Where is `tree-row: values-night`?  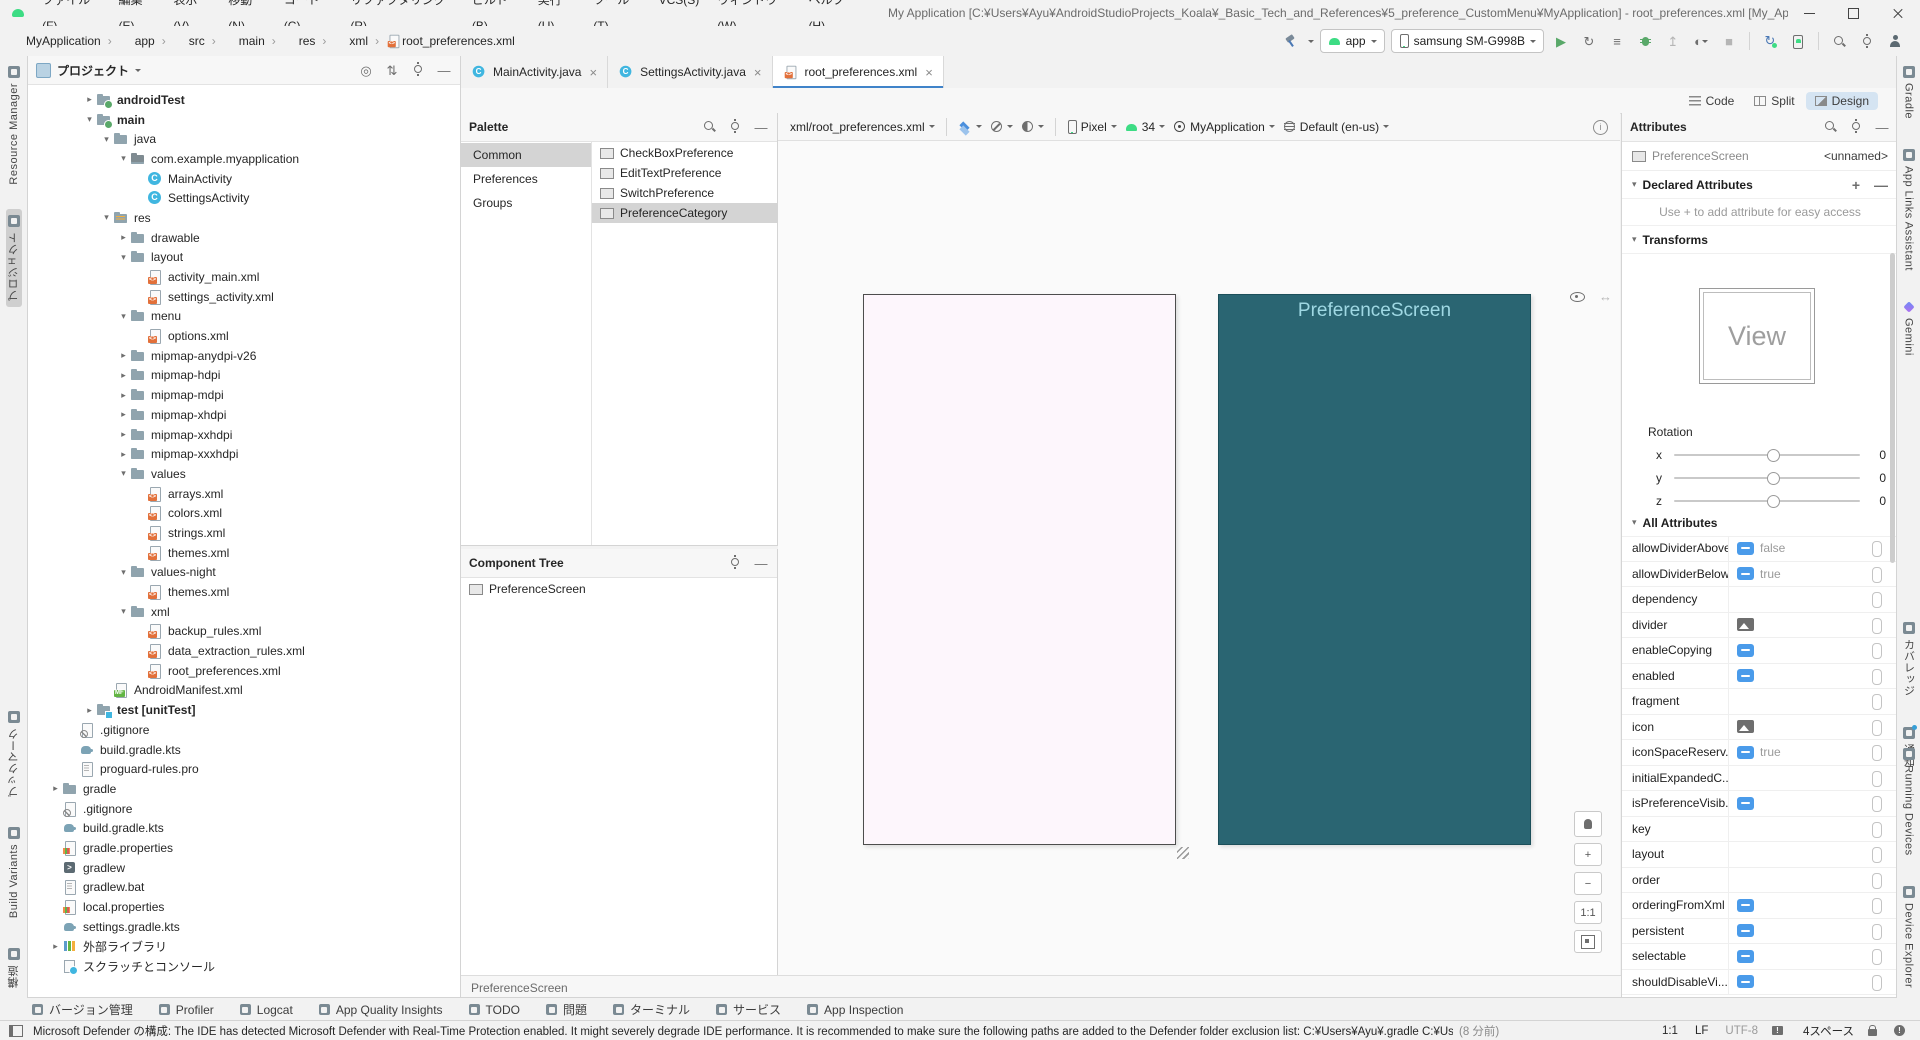
tree-row: values-night is located at coordinates (244, 573).